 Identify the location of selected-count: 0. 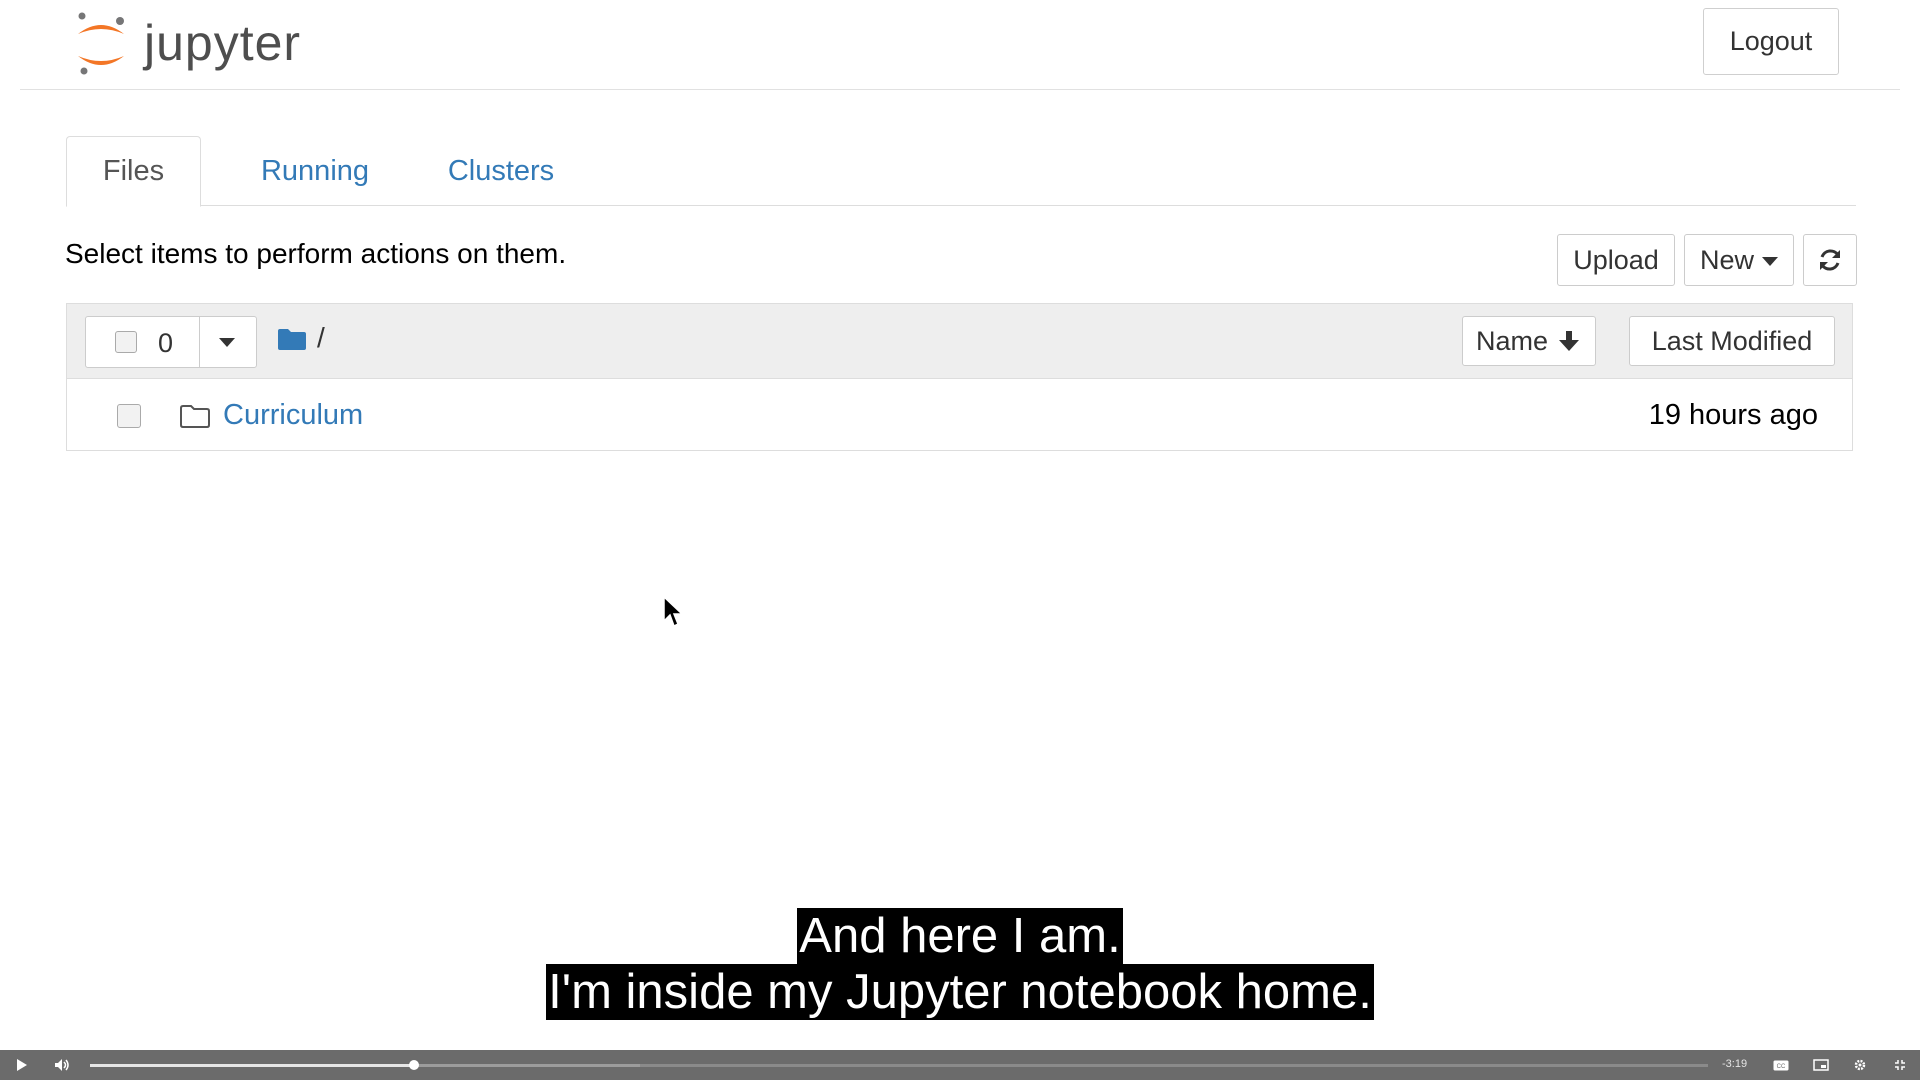
(166, 343).